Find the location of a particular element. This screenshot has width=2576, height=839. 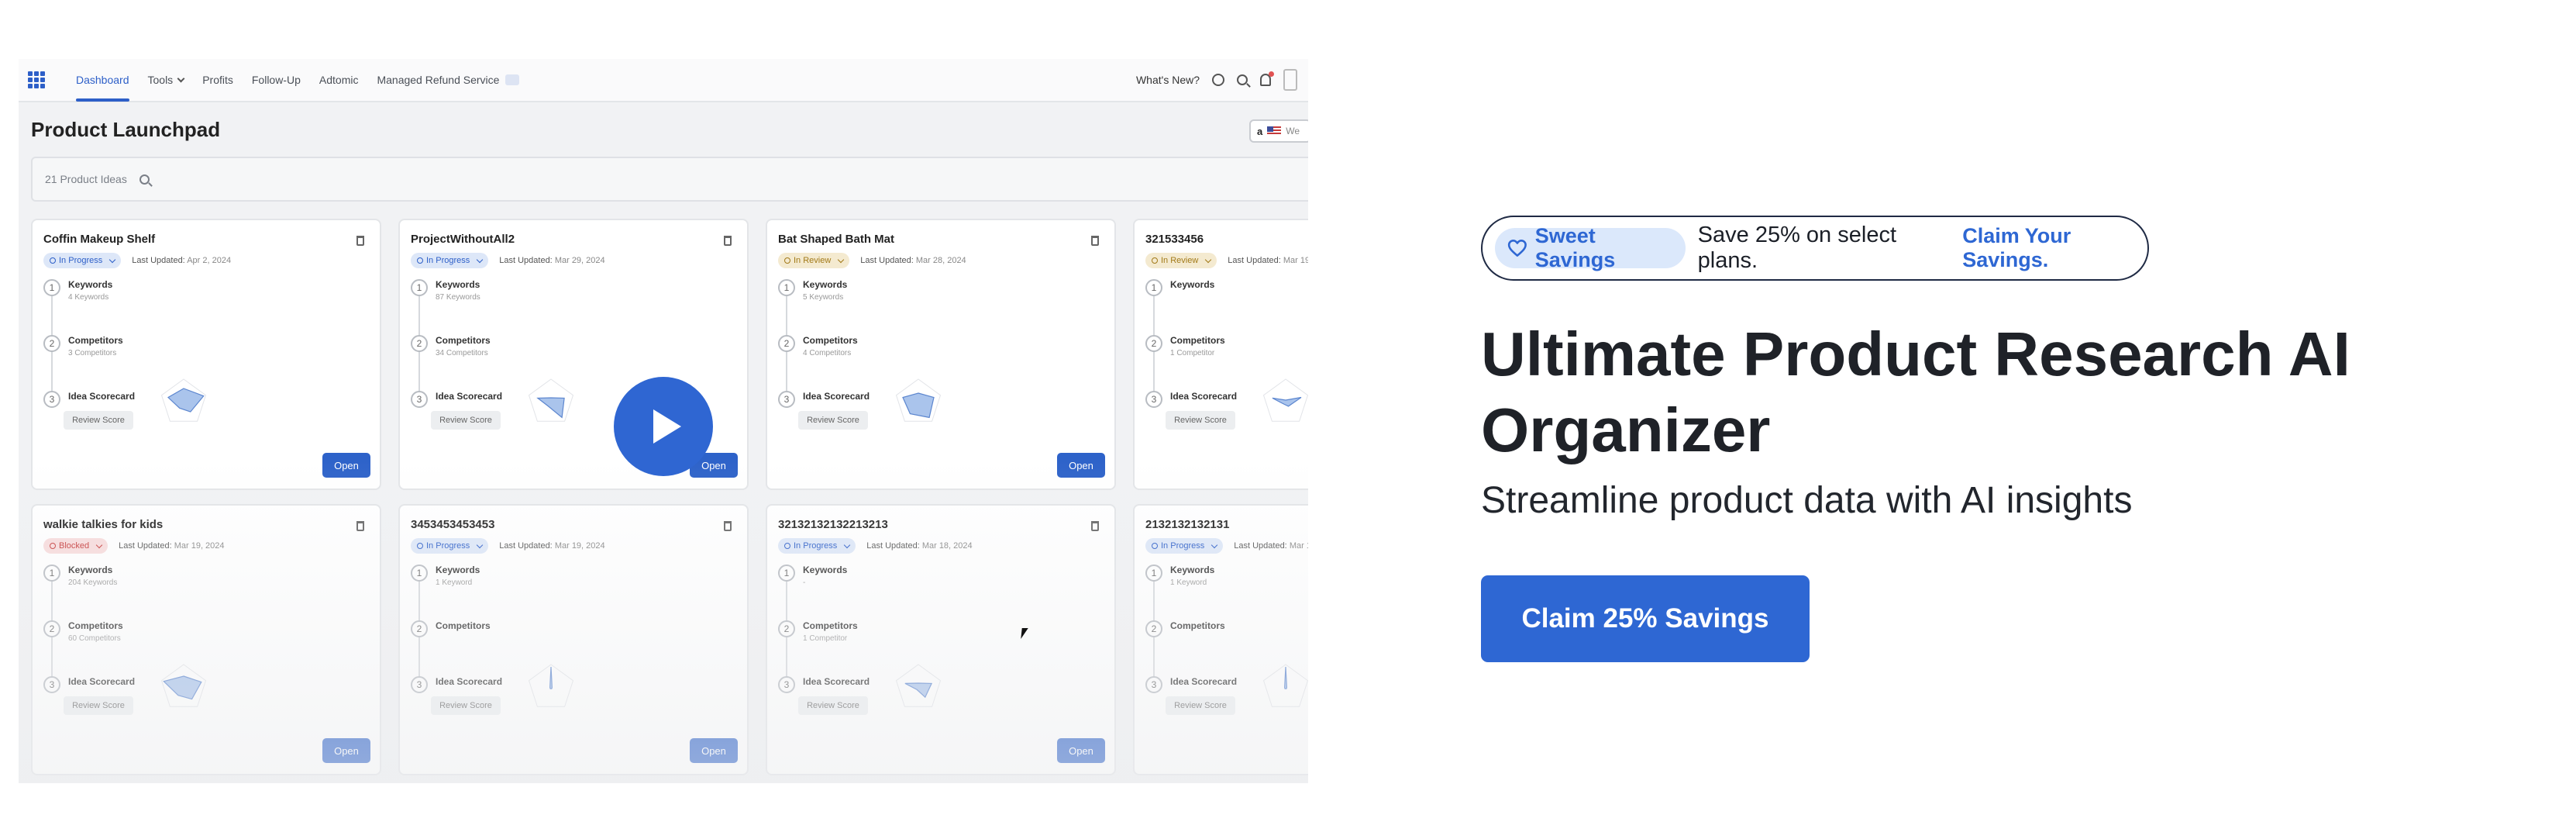

nav-profits-label: Profits is located at coordinates (217, 80).